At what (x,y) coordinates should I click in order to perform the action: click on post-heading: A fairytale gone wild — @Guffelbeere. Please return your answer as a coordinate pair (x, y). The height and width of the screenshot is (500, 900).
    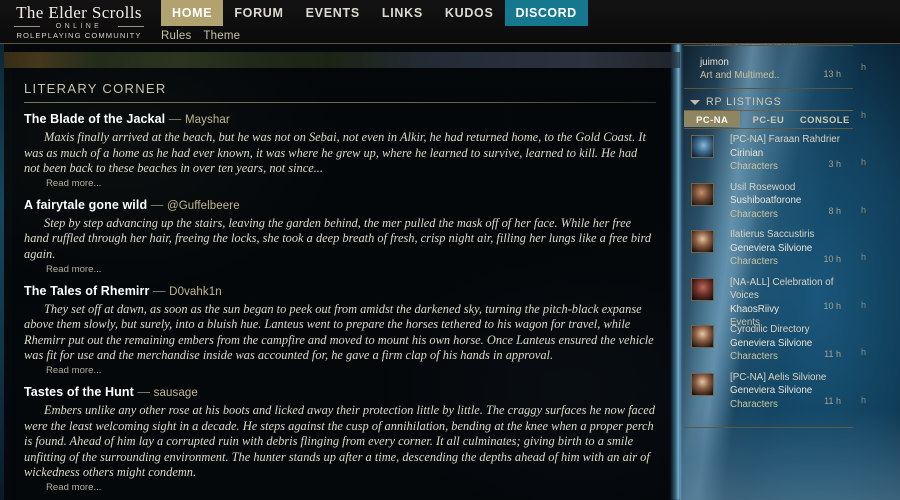
    Looking at the image, I should click on (340, 206).